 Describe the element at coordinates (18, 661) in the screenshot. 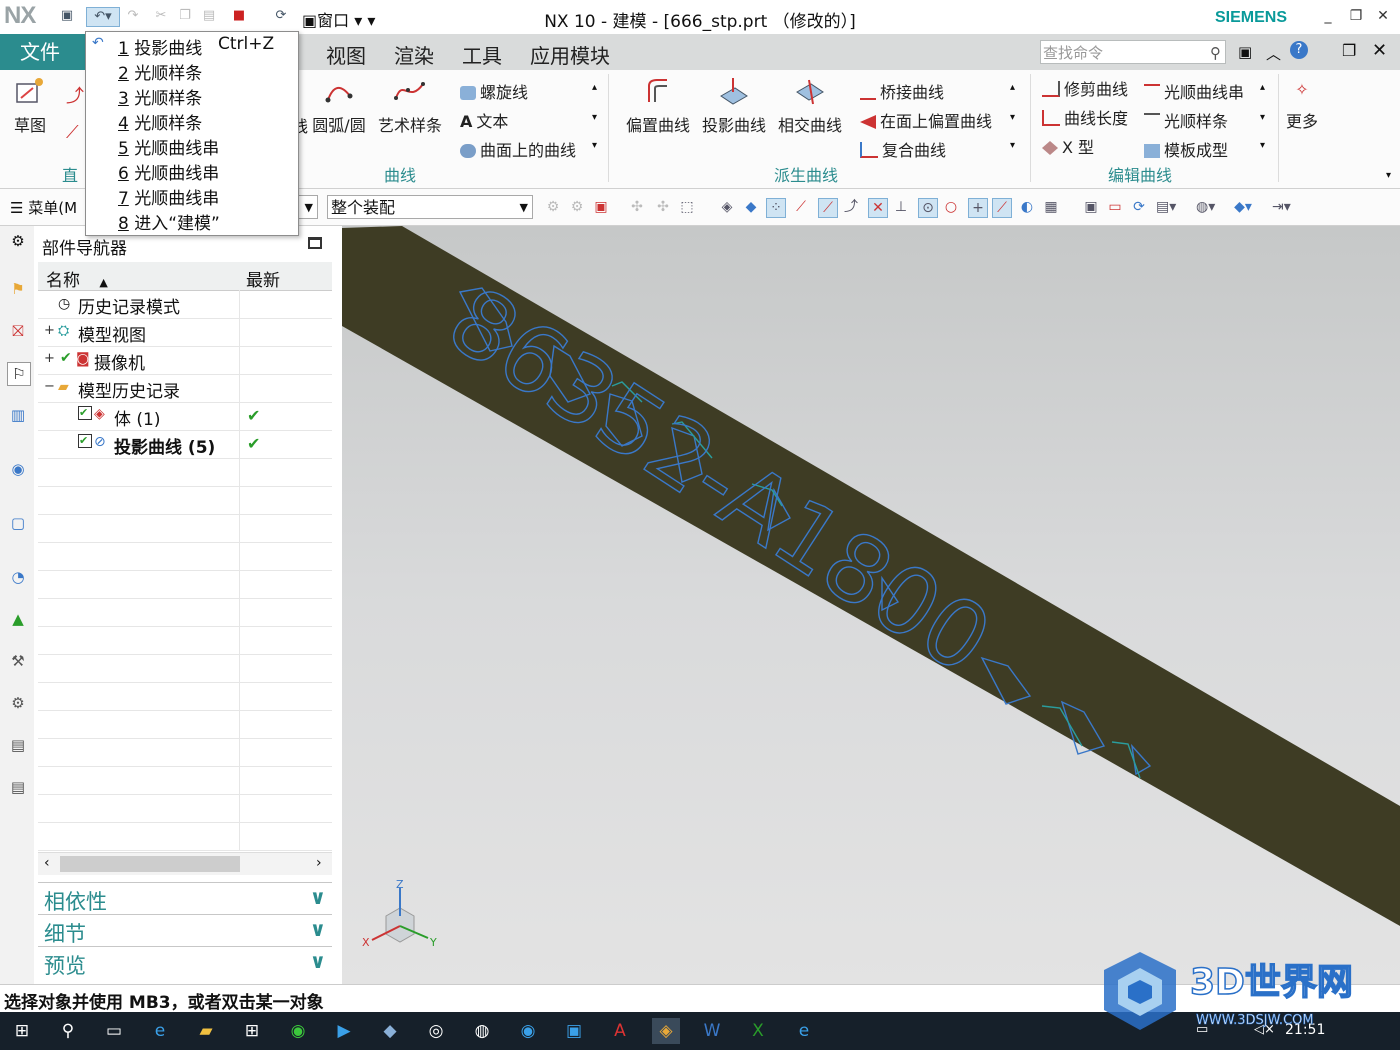

I see `process-studio-icon: ⚒` at that location.